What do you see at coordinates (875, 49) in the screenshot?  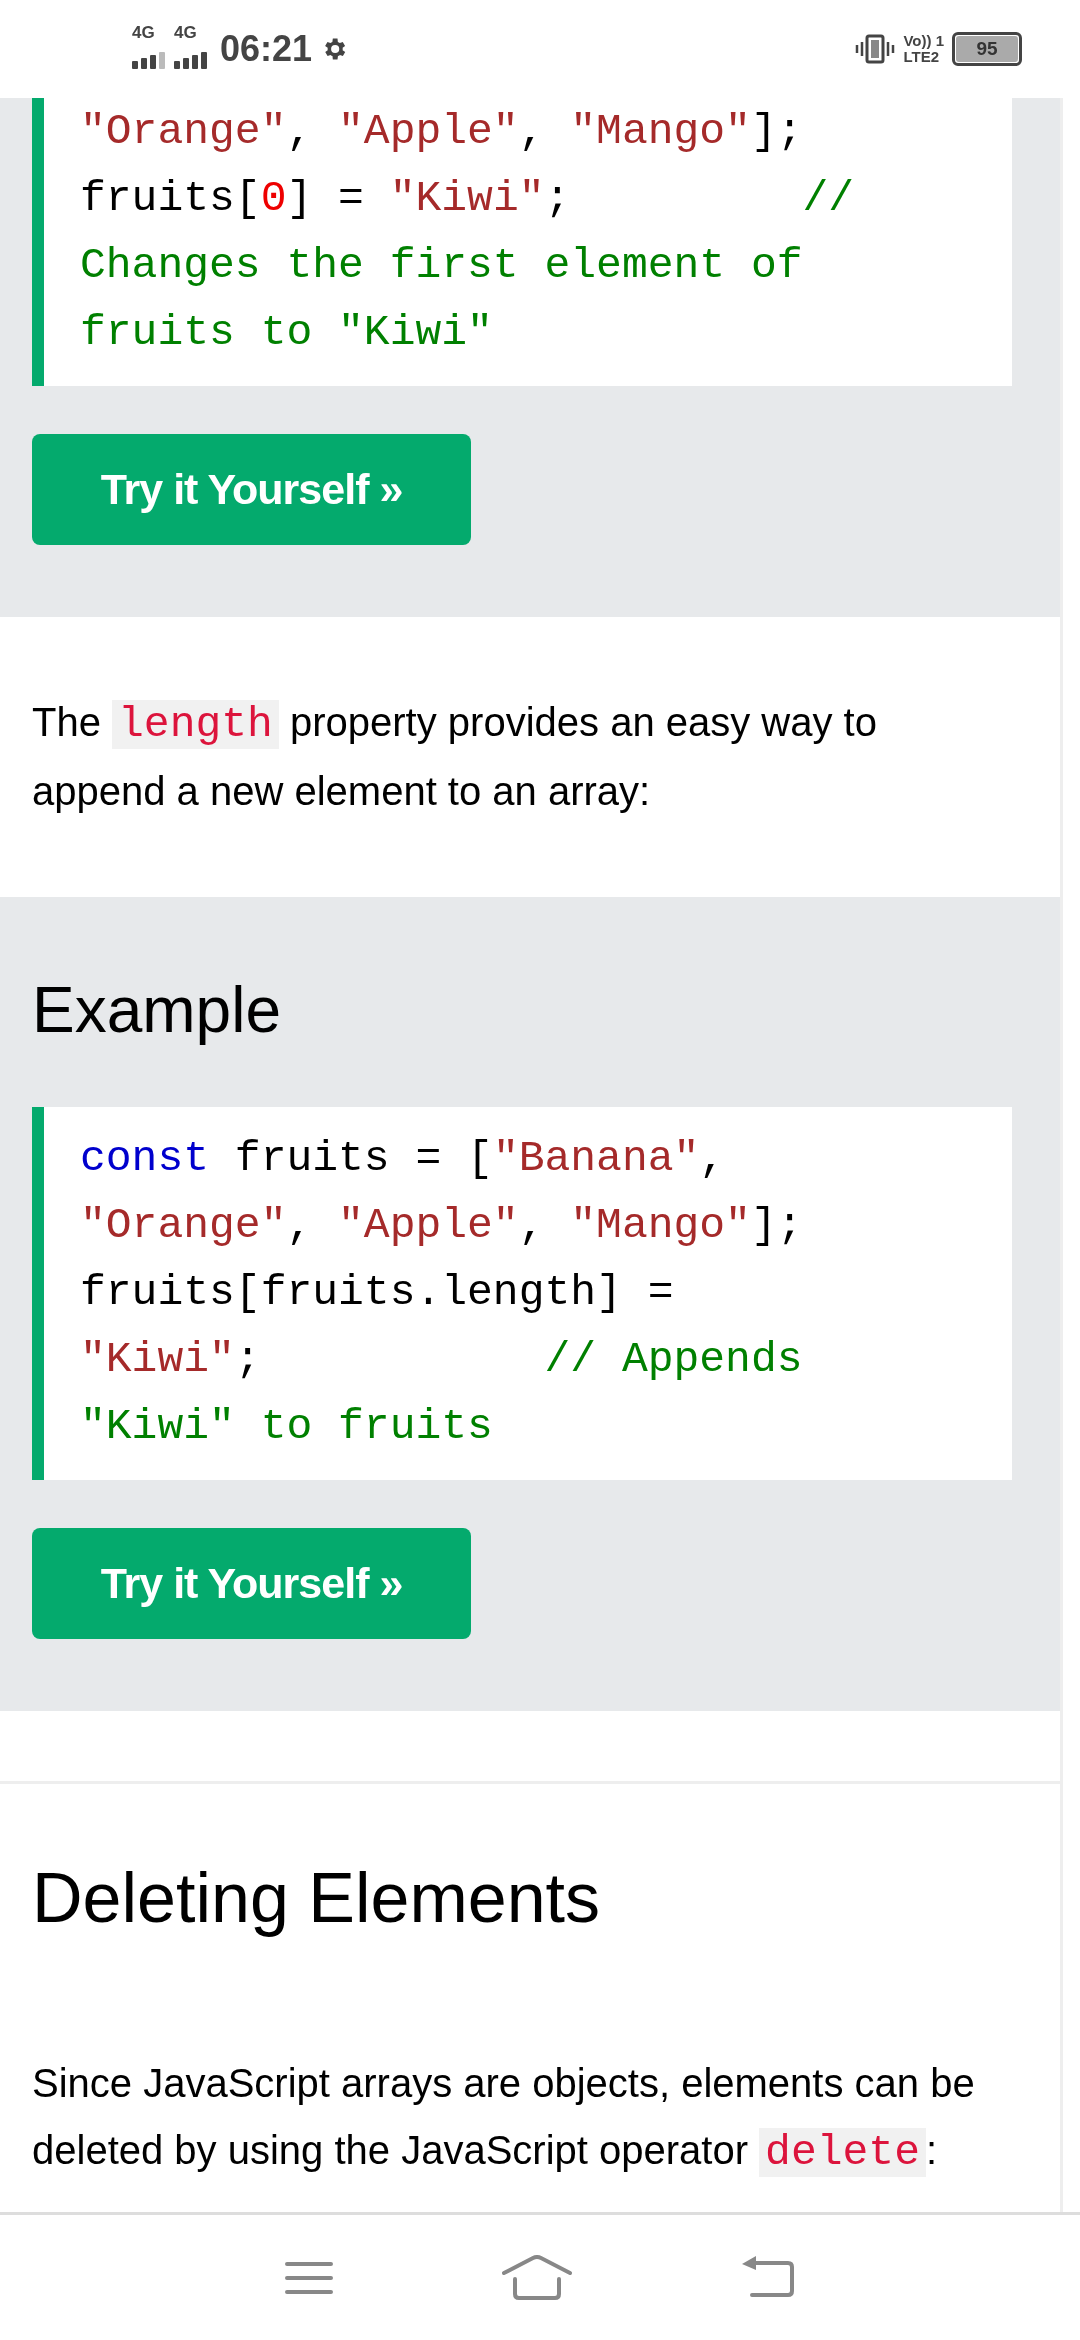 I see `vibrate-icon` at bounding box center [875, 49].